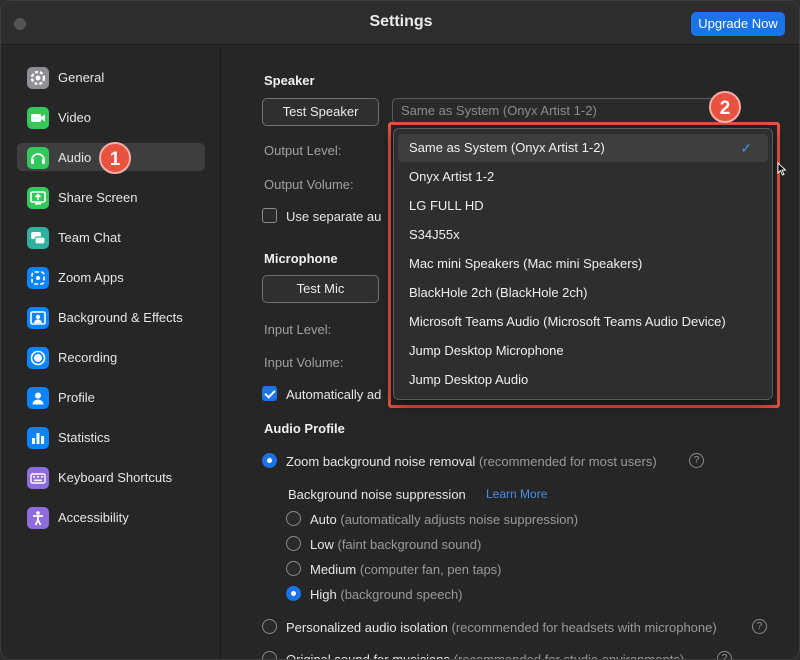  Describe the element at coordinates (507, 147) in the screenshot. I see `dropdown-item-label: Same as System (Onyx Artist 1-2)` at that location.